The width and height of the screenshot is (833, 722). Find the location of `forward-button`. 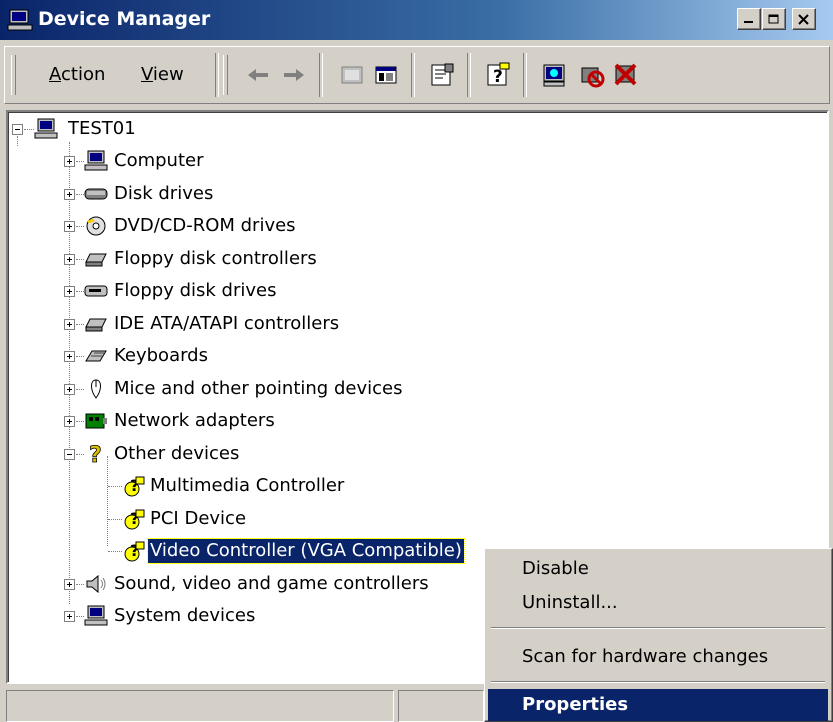

forward-button is located at coordinates (294, 75).